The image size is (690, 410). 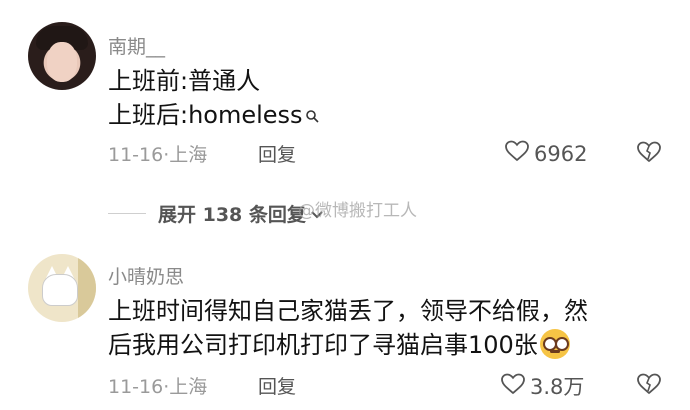 I want to click on comment-line: 上班前:普通人, so click(x=184, y=81).